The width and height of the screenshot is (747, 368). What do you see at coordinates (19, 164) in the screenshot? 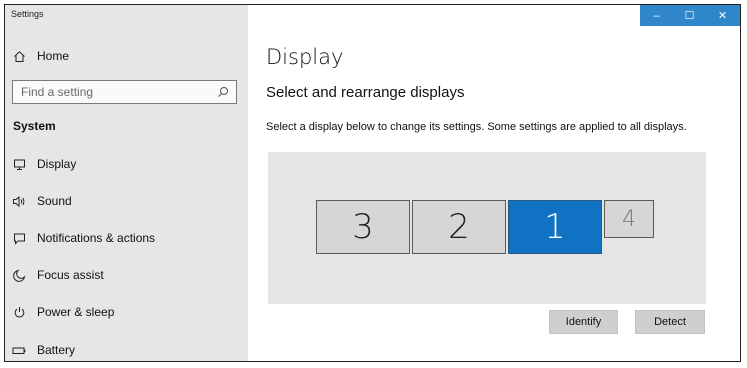
I see `monitor-icon` at bounding box center [19, 164].